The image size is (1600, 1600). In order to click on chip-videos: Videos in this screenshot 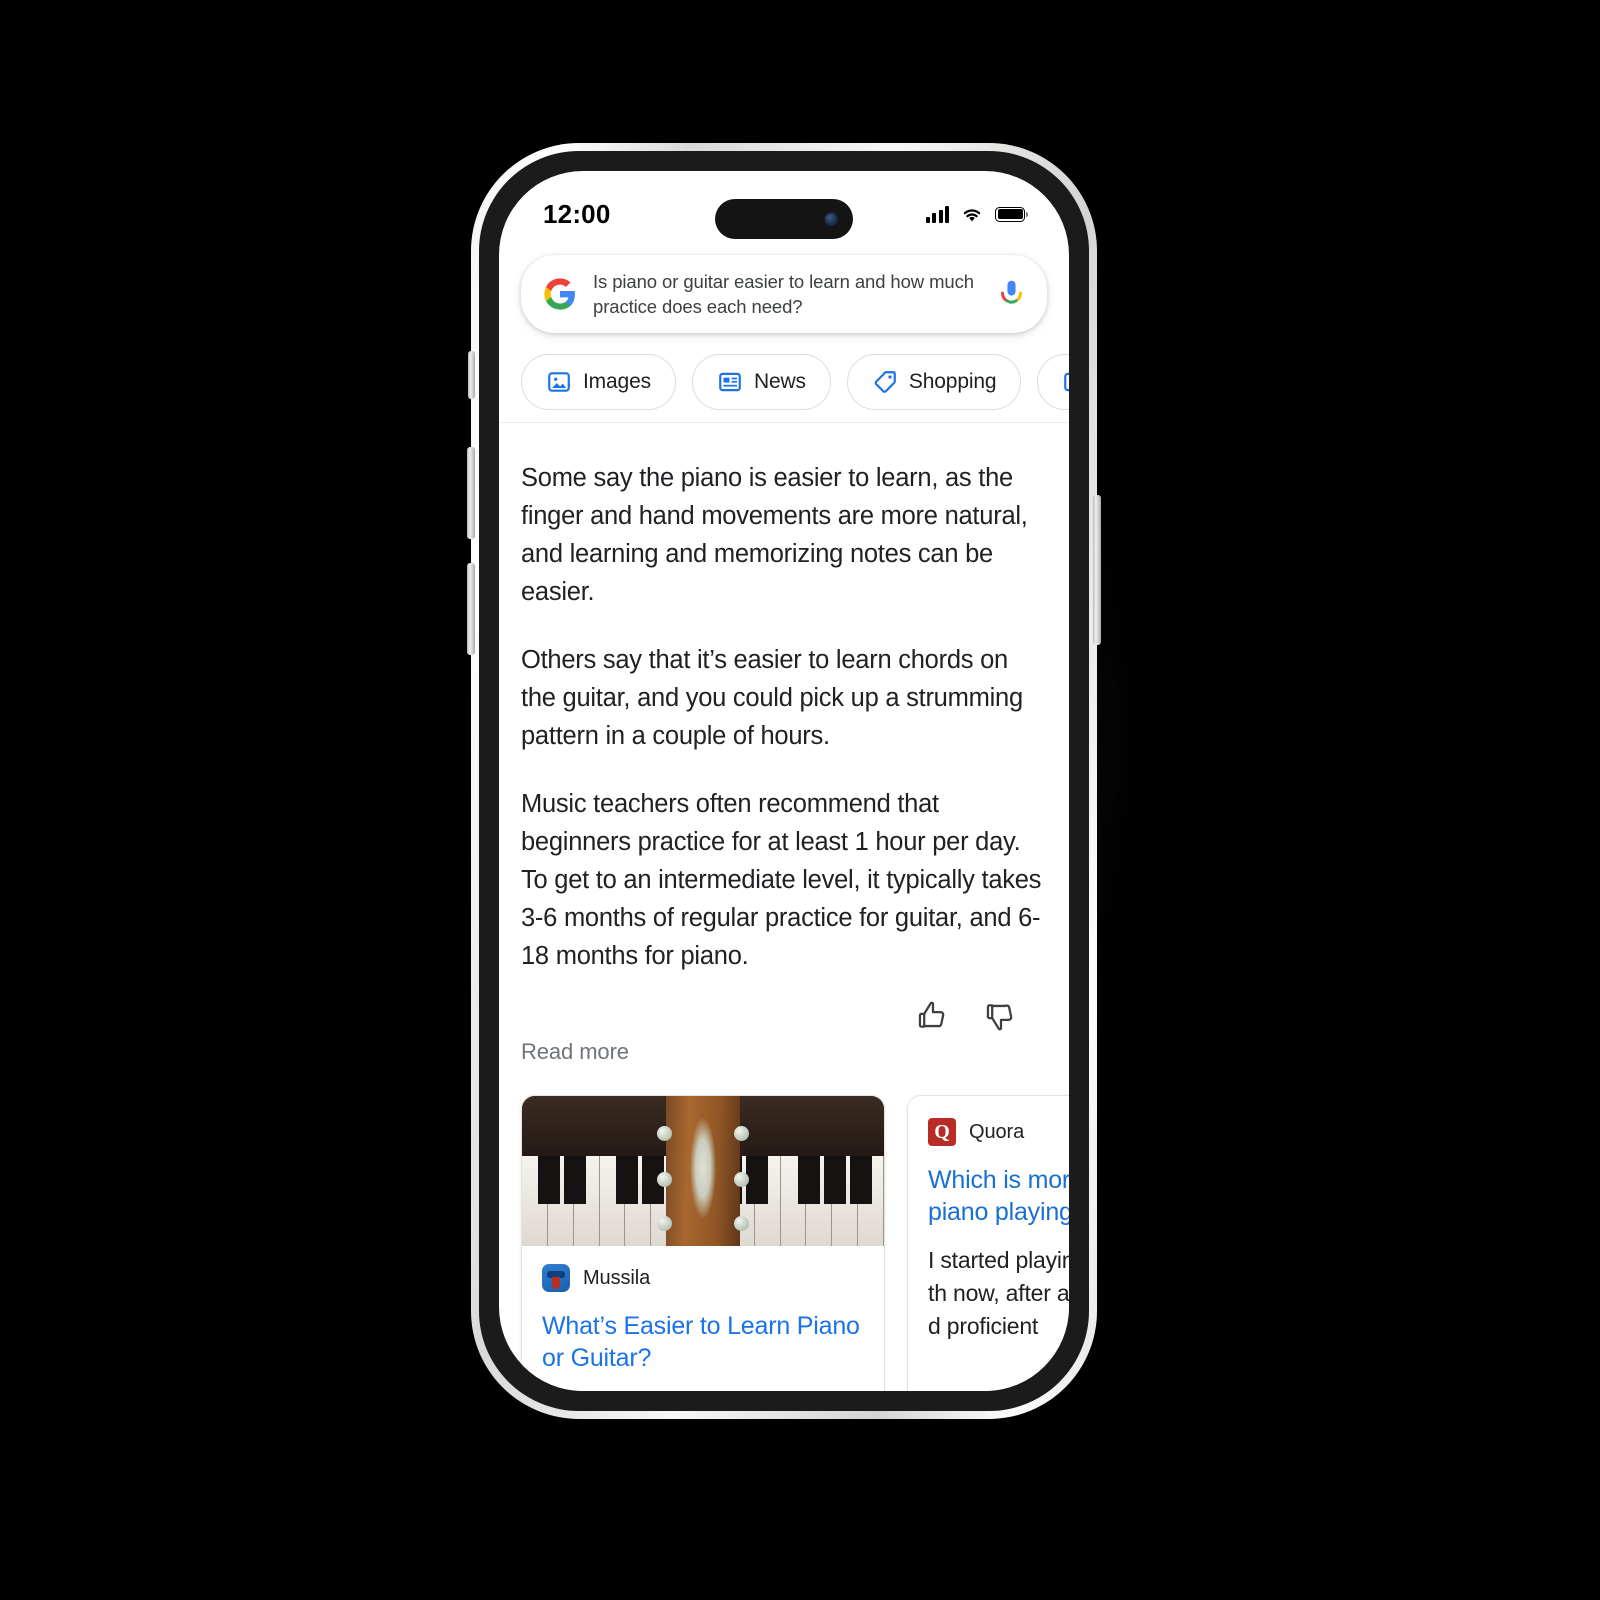, I will do `click(1053, 382)`.